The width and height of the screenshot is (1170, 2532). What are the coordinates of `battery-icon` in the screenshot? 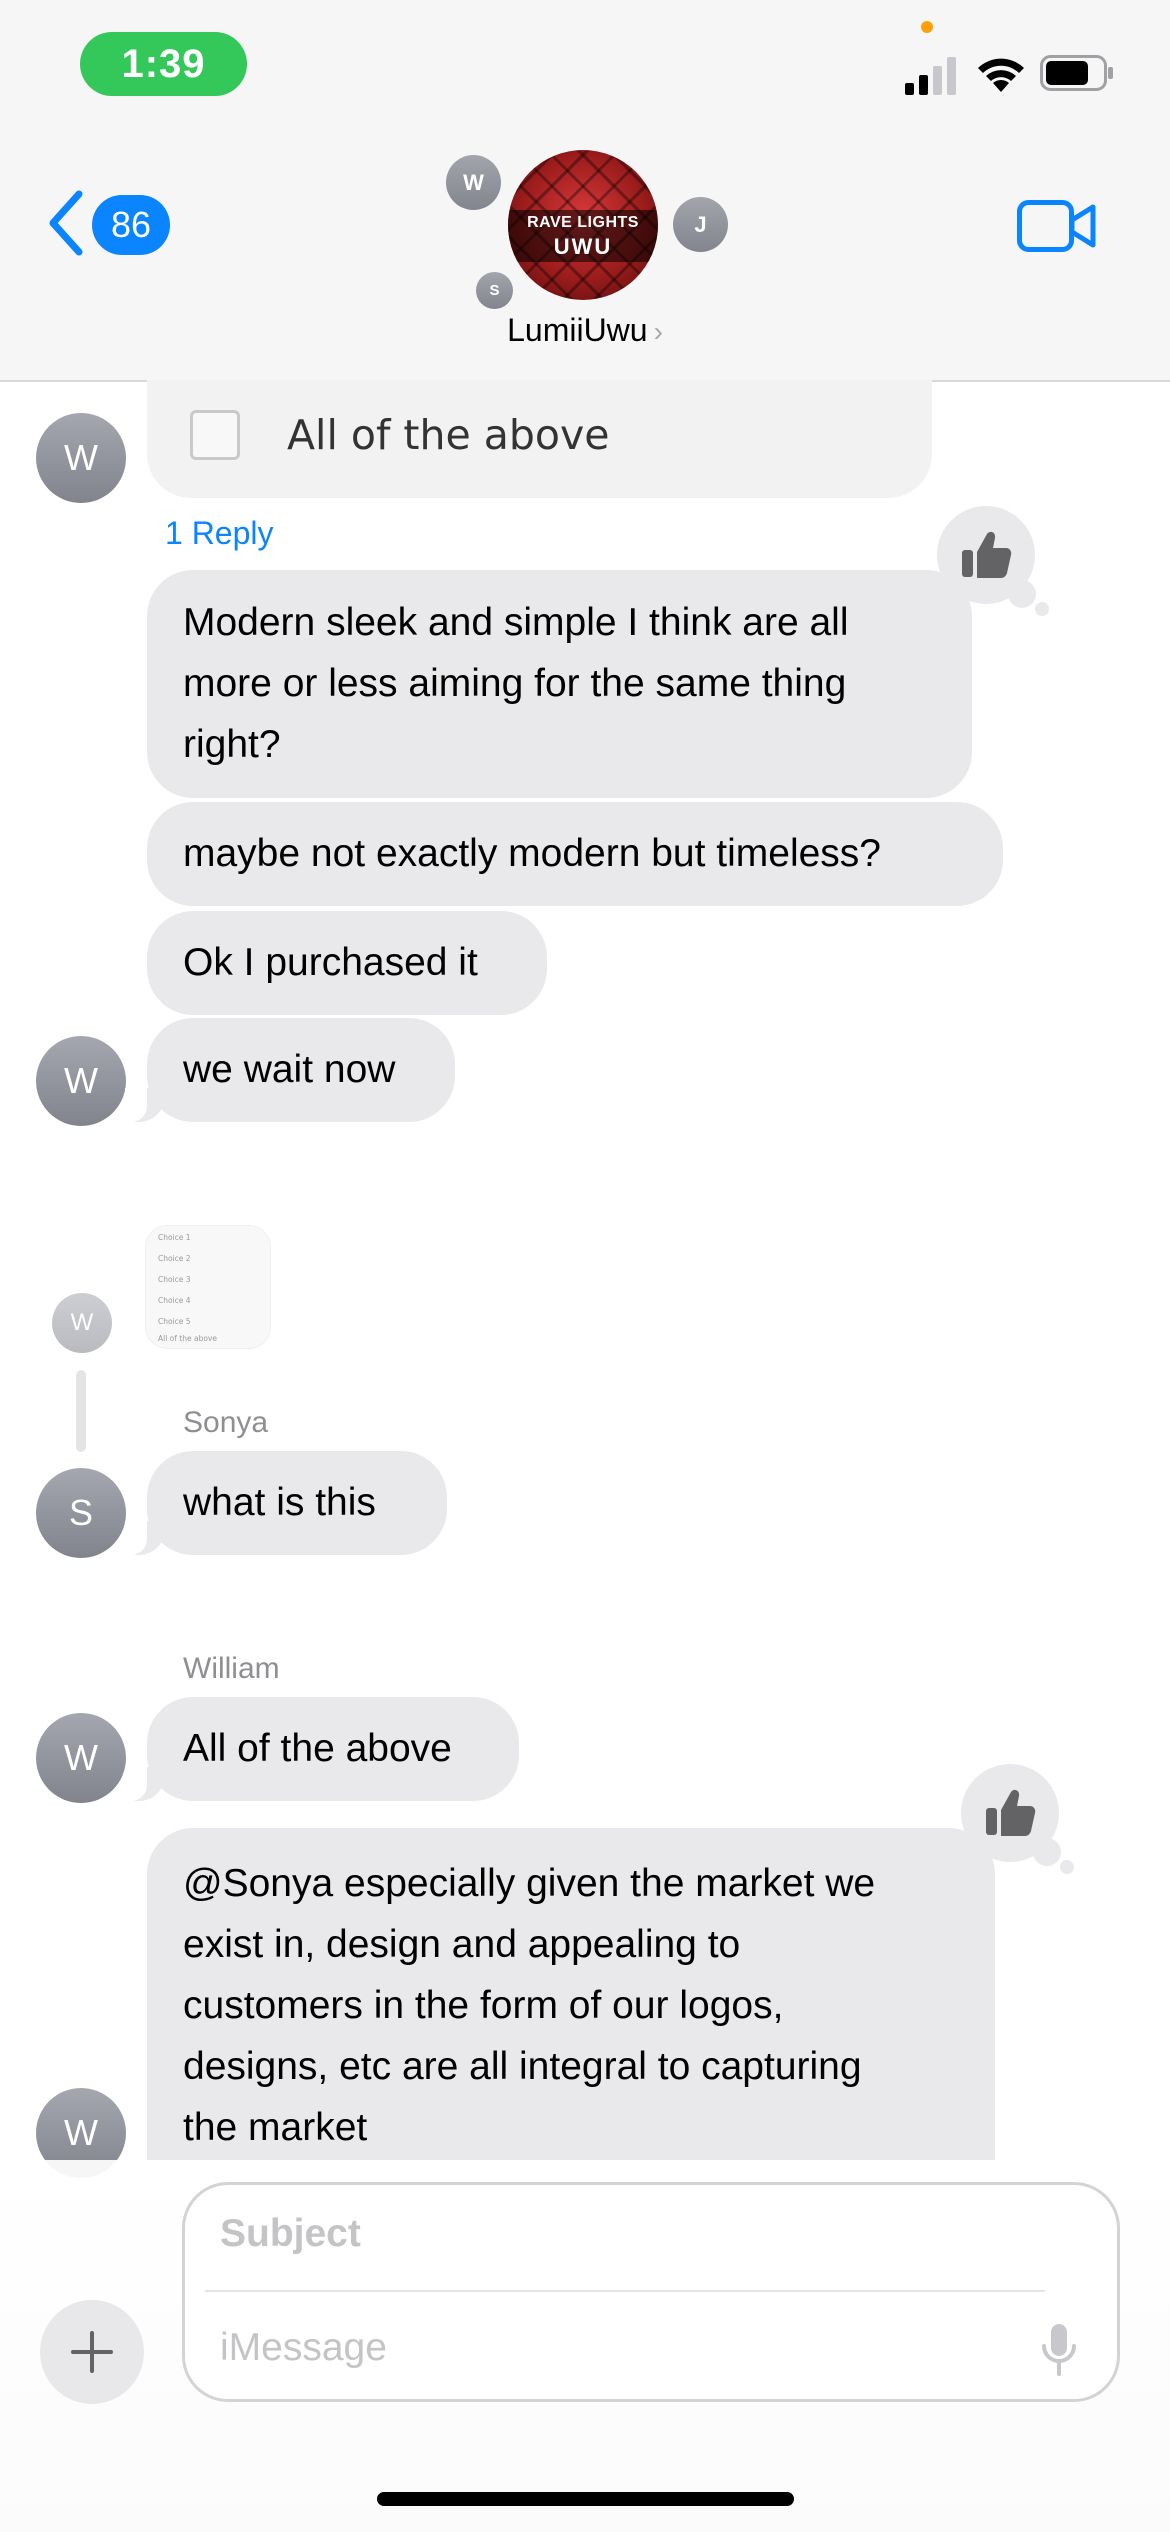 It's located at (1076, 73).